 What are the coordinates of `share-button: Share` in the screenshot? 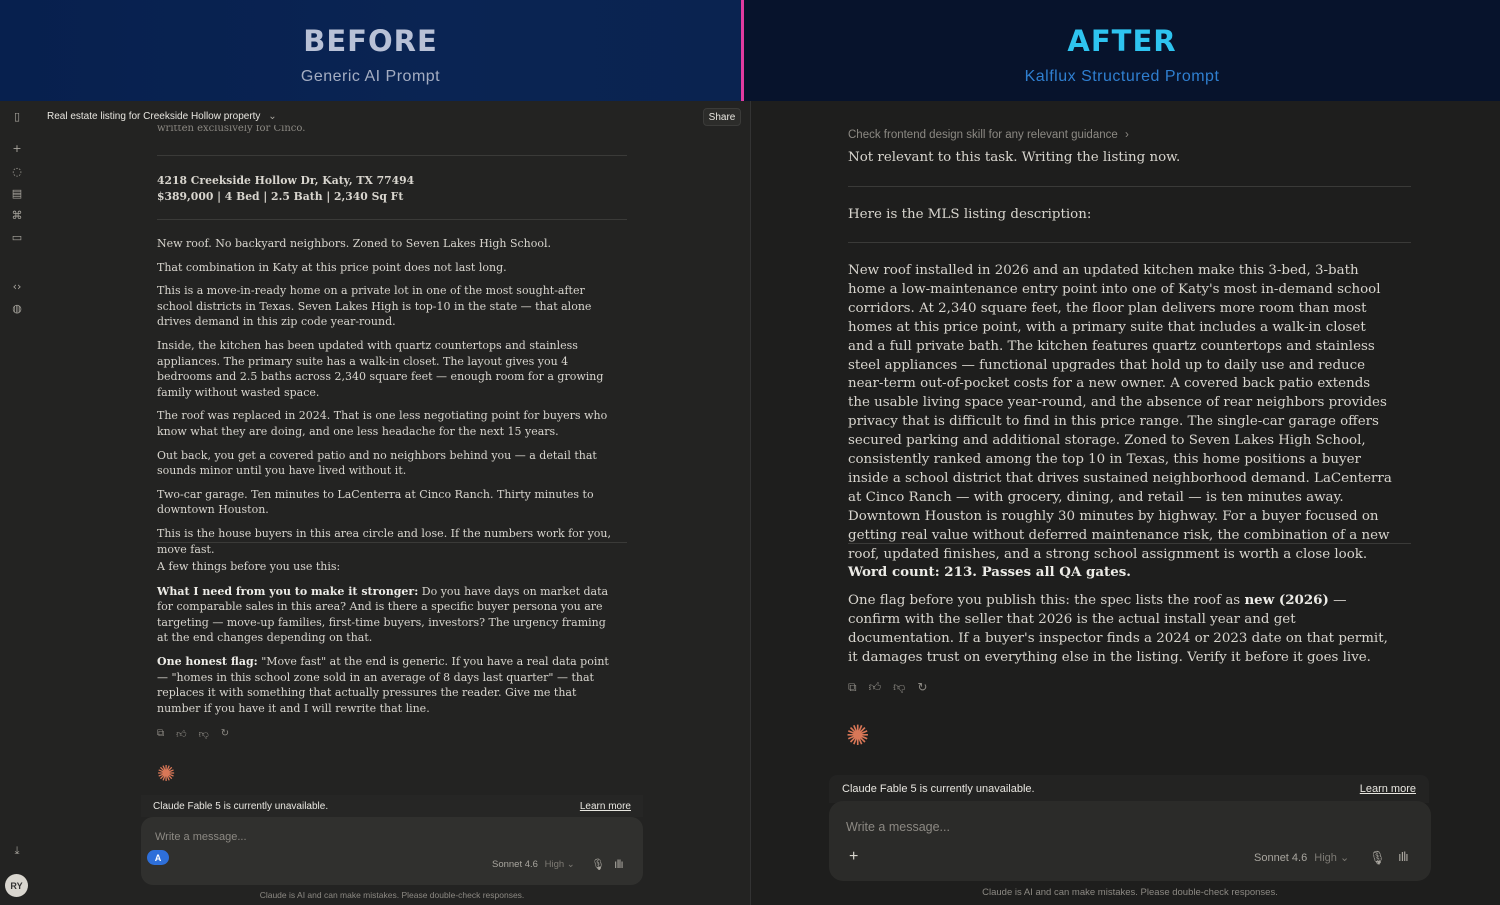 It's located at (722, 117).